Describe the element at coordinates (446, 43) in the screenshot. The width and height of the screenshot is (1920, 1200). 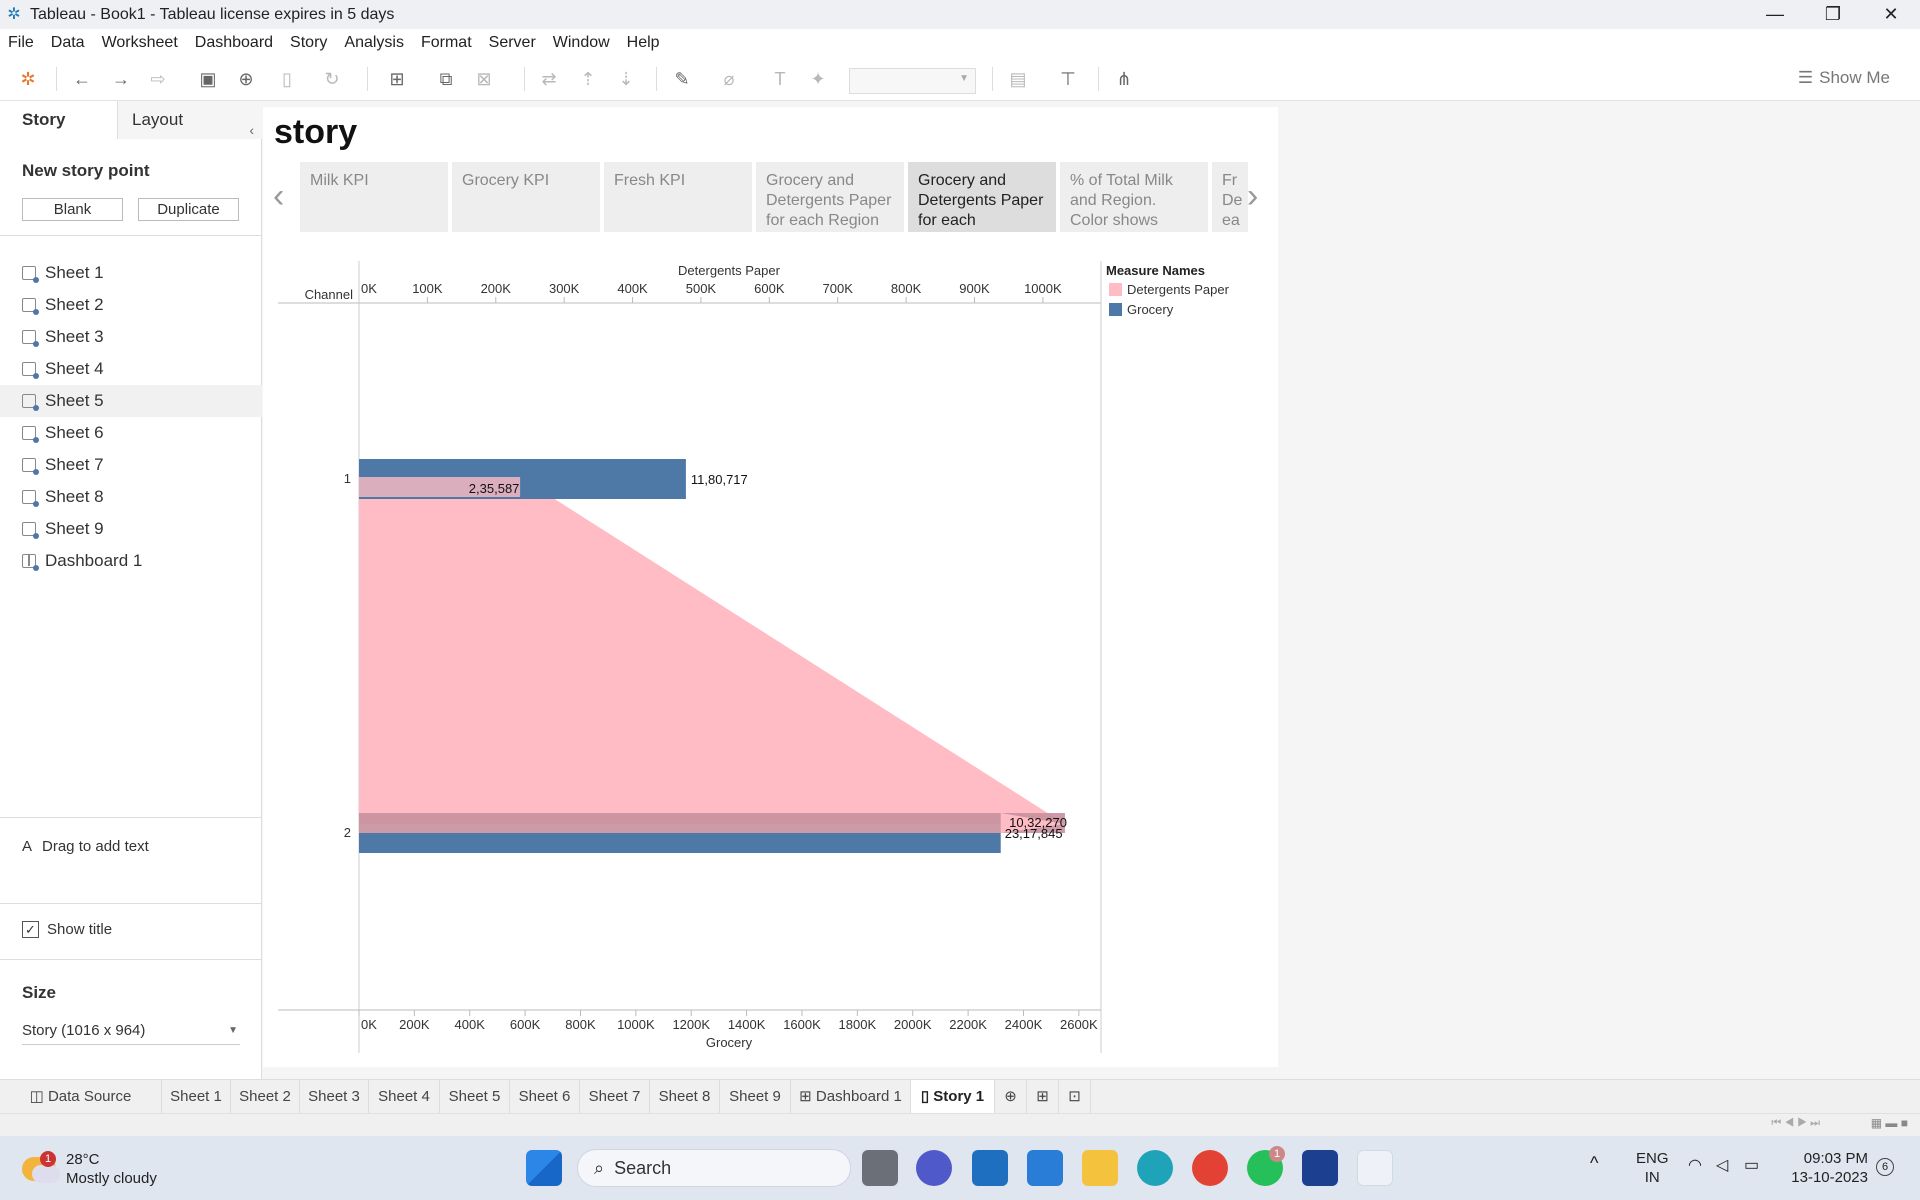
I see `menu-format: Format` at that location.